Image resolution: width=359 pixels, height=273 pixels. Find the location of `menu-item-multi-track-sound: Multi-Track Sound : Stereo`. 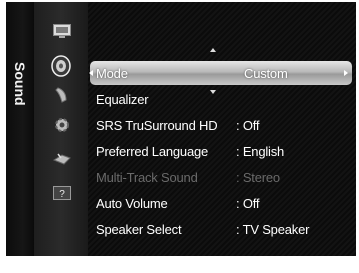

menu-item-multi-track-sound: Multi-Track Sound : Stereo is located at coordinates (222, 177).